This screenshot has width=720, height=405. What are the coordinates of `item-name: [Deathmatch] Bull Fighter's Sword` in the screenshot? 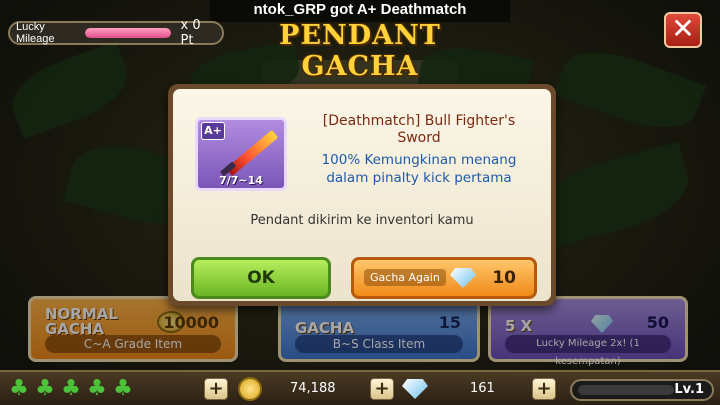 It's located at (419, 129).